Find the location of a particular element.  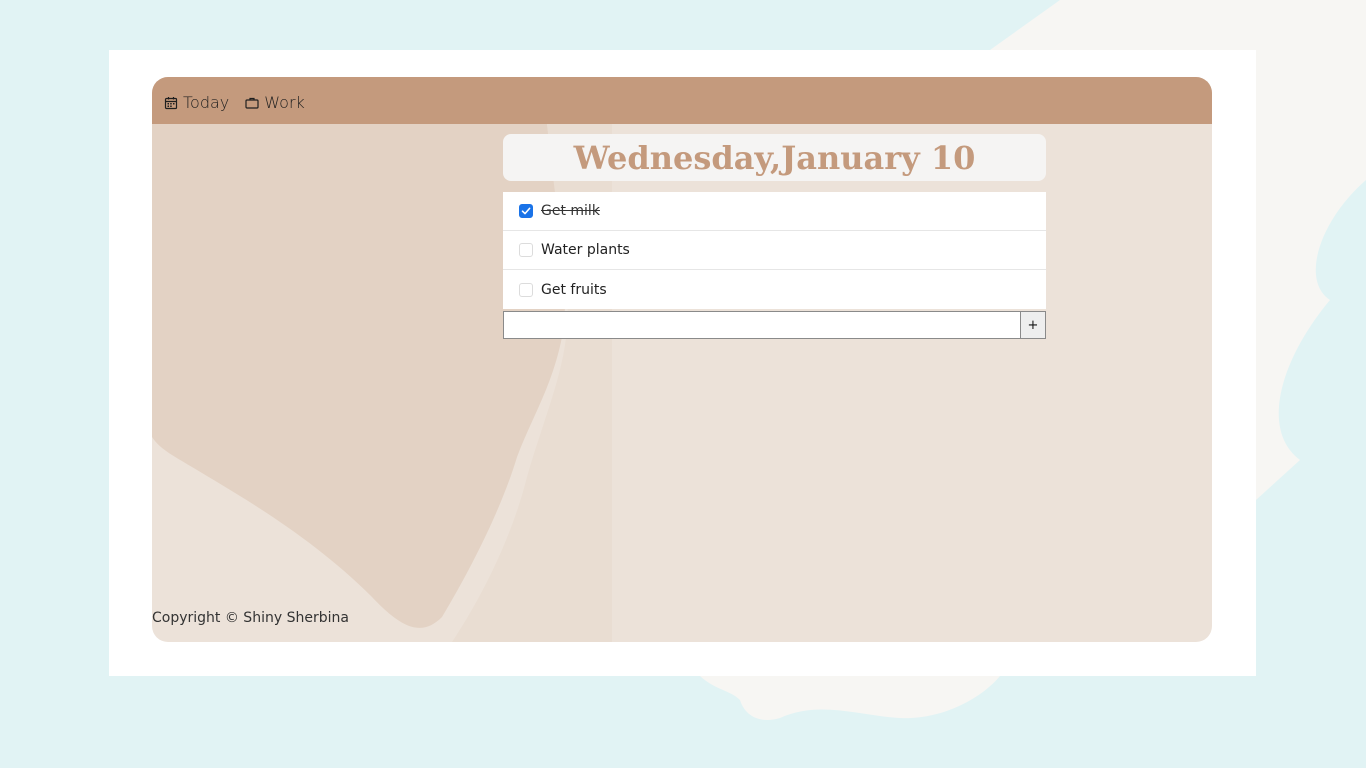

page-title: Wednesday,January 10 is located at coordinates (774, 157).